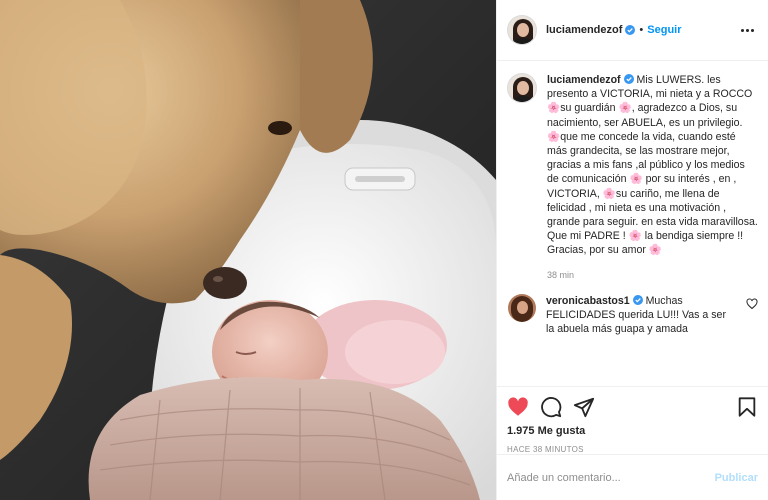  Describe the element at coordinates (747, 30) in the screenshot. I see `more-options-icon` at that location.